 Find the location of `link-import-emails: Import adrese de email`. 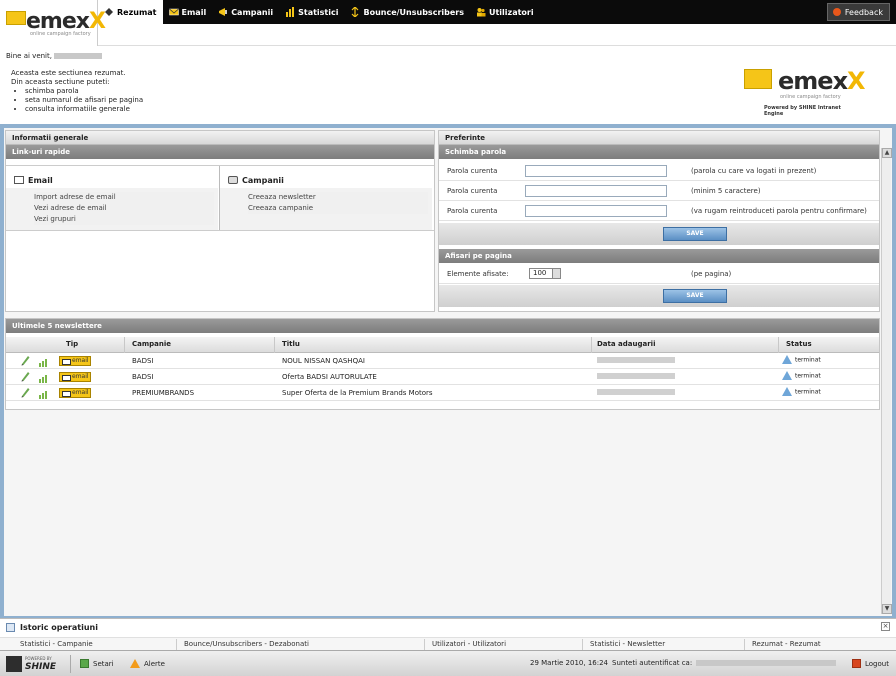

link-import-emails: Import adrese de email is located at coordinates (124, 197).